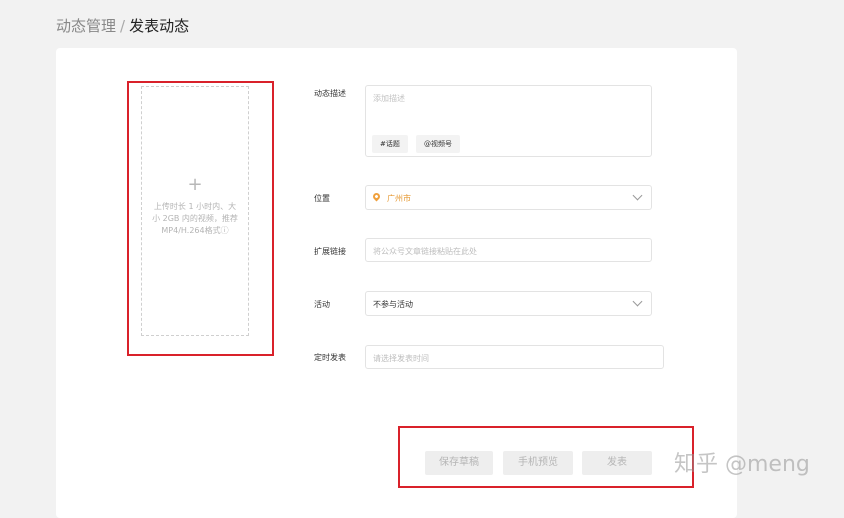  I want to click on page-title: 发表动态, so click(159, 26).